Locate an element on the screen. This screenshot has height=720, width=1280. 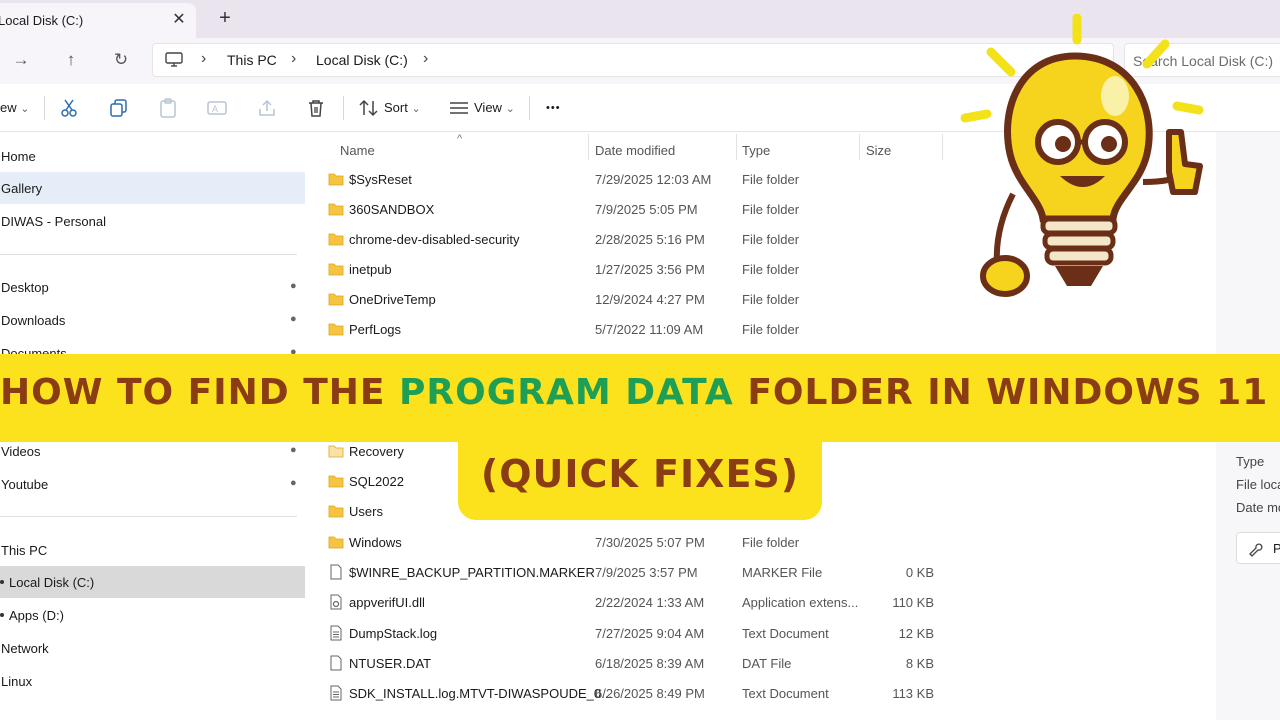
column-header-type: Type is located at coordinates (756, 151).